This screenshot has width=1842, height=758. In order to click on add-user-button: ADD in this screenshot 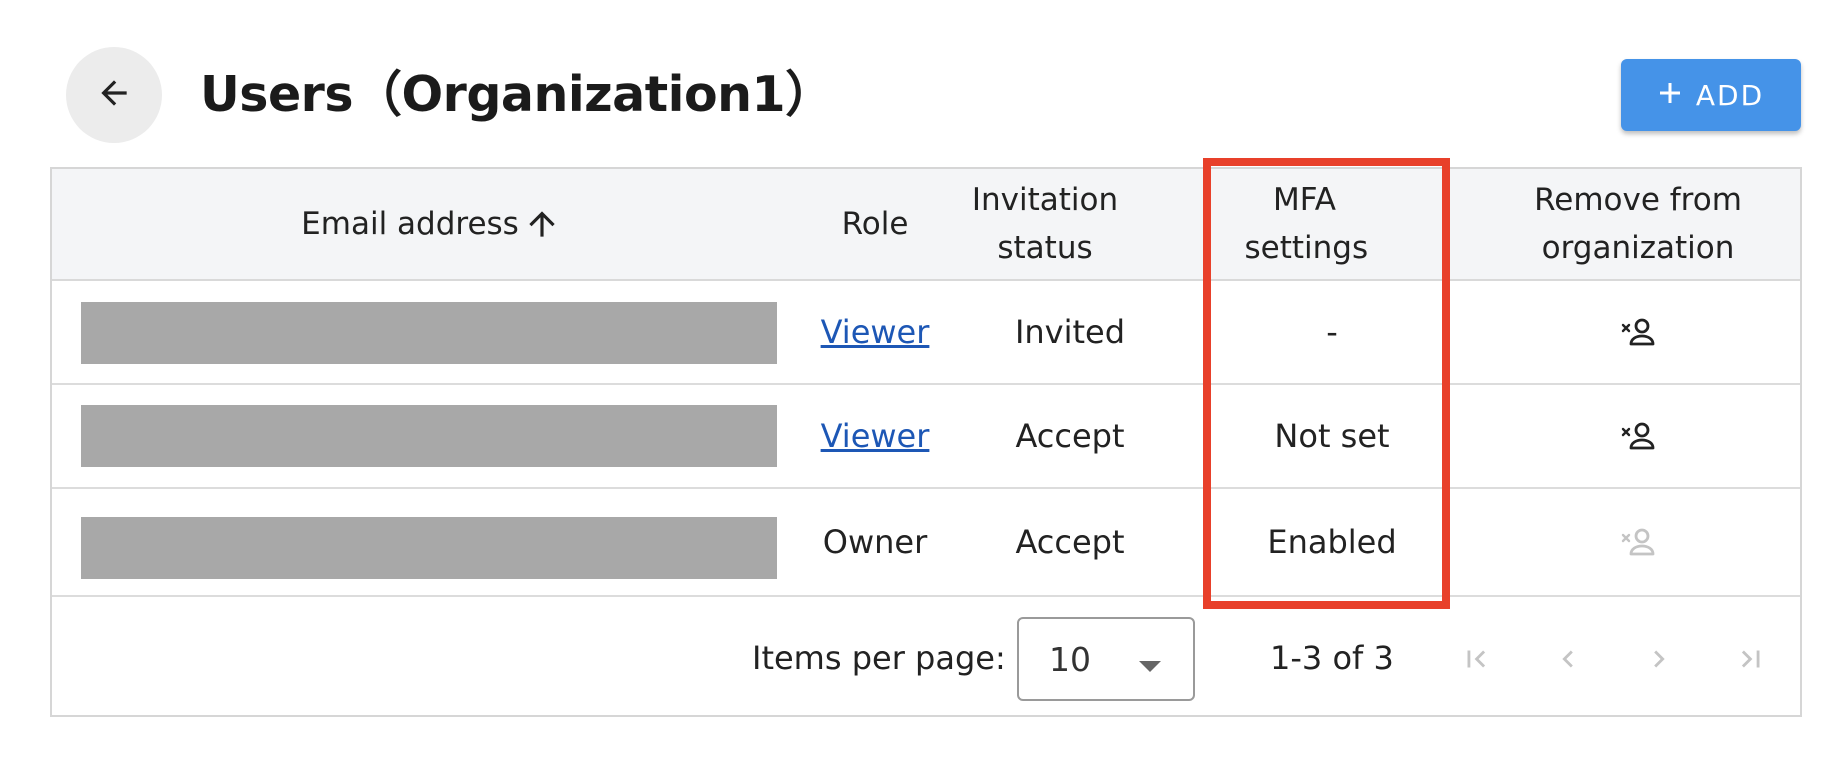, I will do `click(1711, 95)`.